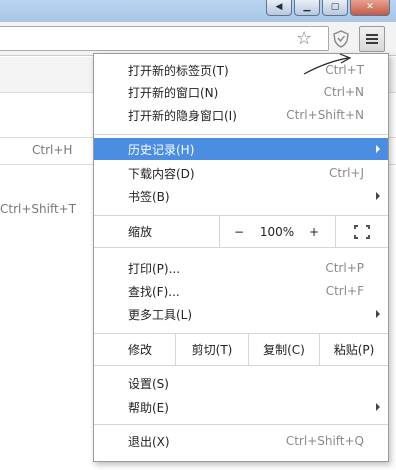 This screenshot has width=396, height=470. What do you see at coordinates (277, 231) in the screenshot?
I see `zoom-level: 100%` at bounding box center [277, 231].